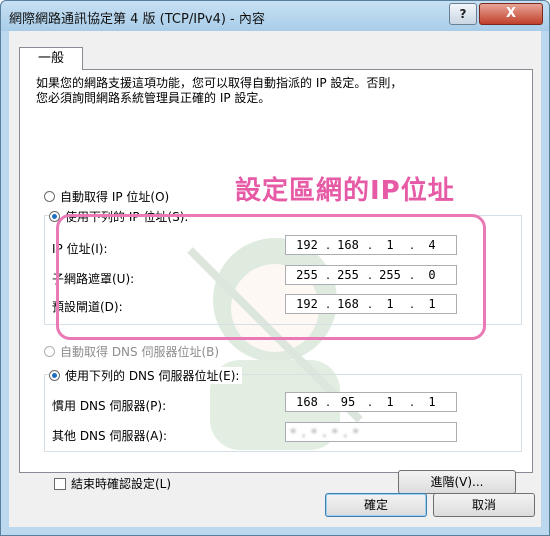 This screenshot has width=550, height=536. Describe the element at coordinates (307, 402) in the screenshot. I see `octet: 168` at that location.